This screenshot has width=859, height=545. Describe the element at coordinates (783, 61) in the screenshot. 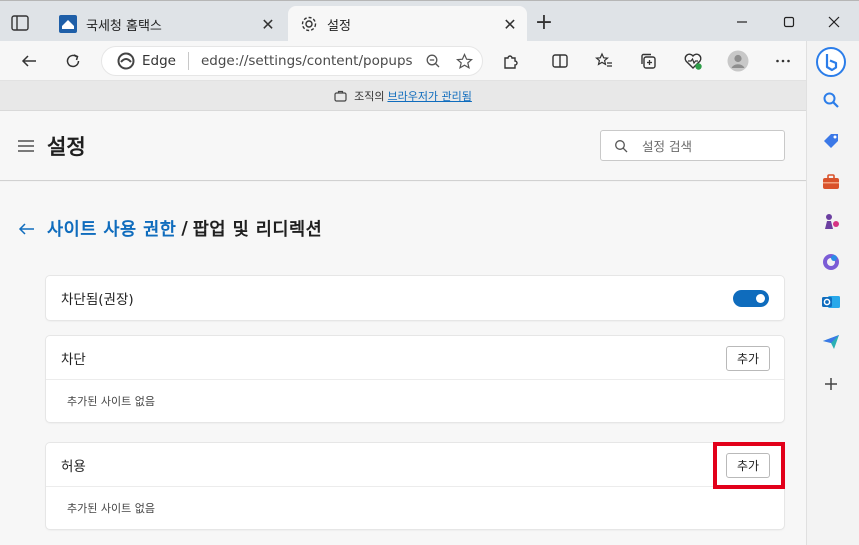

I see `more-menu-icon` at that location.